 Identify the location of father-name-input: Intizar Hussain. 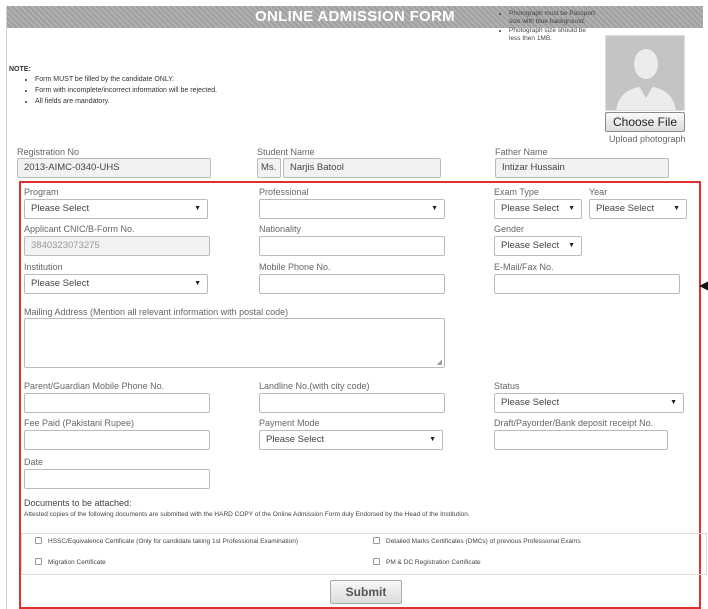
(582, 168).